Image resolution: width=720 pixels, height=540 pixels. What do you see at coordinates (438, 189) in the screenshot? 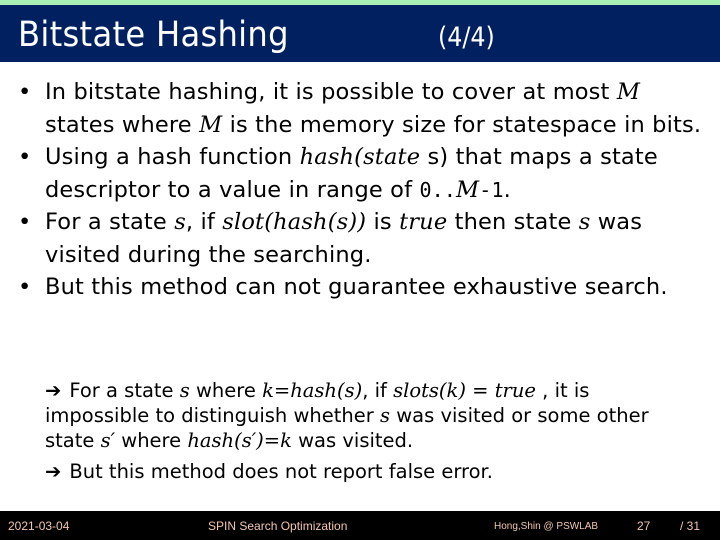
I see `code-text: 0..` at bounding box center [438, 189].